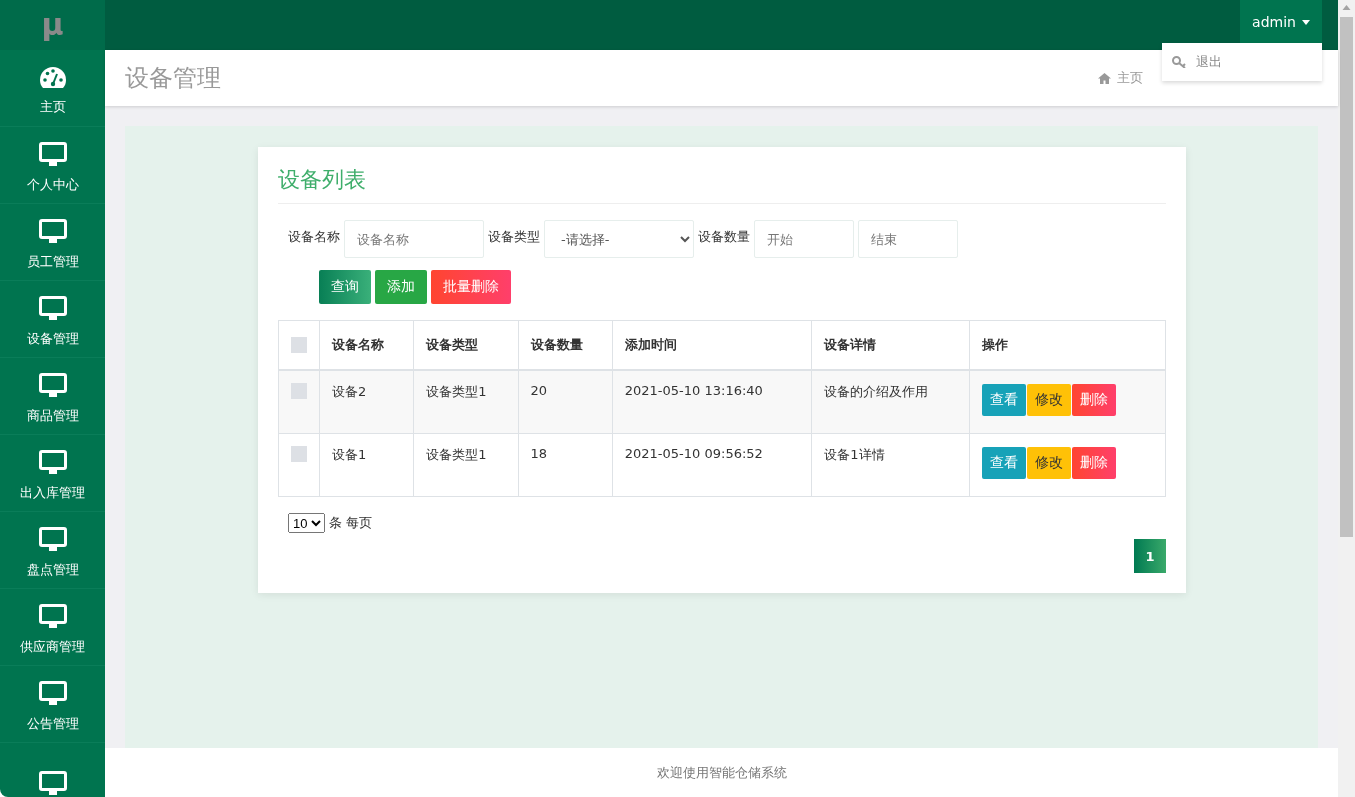 This screenshot has width=1355, height=797. What do you see at coordinates (1150, 556) in the screenshot?
I see `page-button: 1` at bounding box center [1150, 556].